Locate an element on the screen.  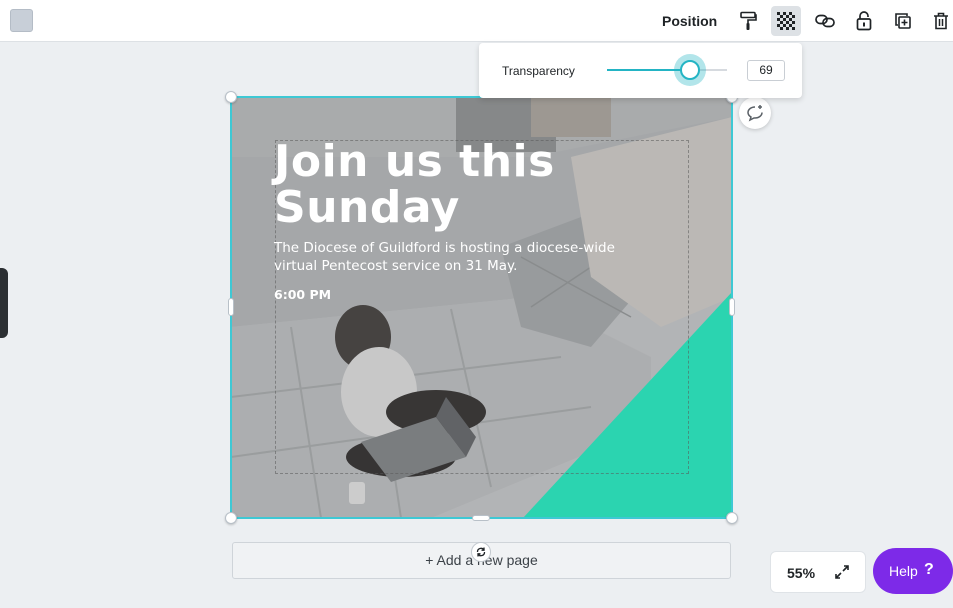
zoom-control: 55% is located at coordinates (818, 572).